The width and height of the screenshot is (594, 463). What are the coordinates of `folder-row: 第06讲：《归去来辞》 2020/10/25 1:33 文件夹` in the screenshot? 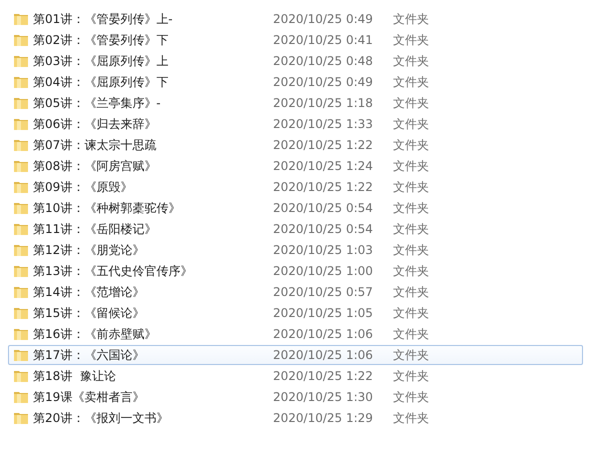 It's located at (295, 124).